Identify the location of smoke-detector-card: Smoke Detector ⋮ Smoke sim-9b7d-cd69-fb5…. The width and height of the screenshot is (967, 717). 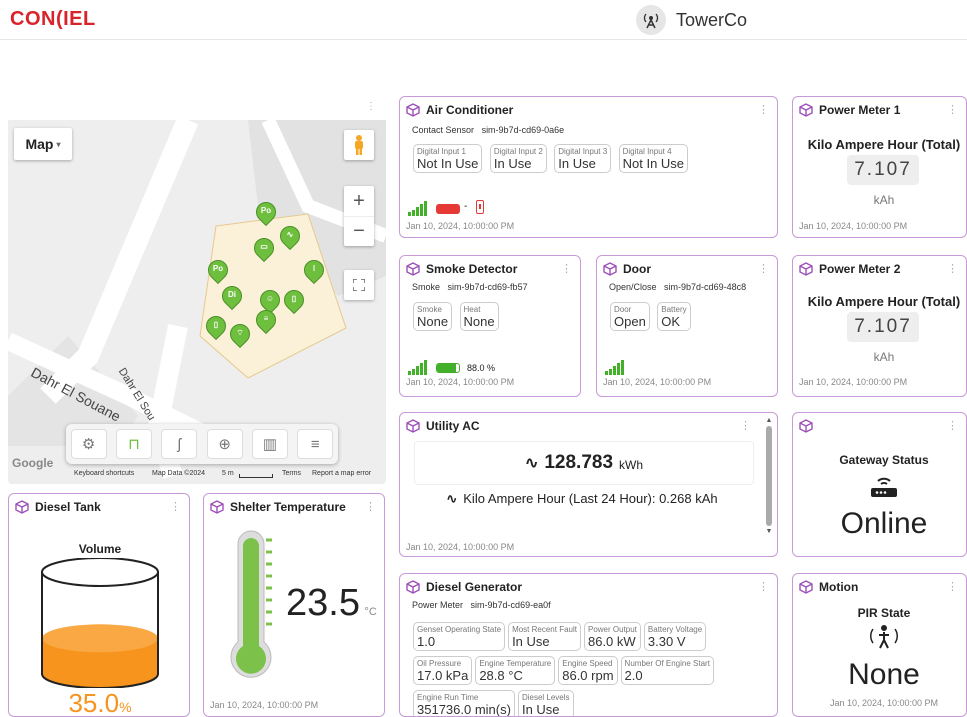
(490, 326).